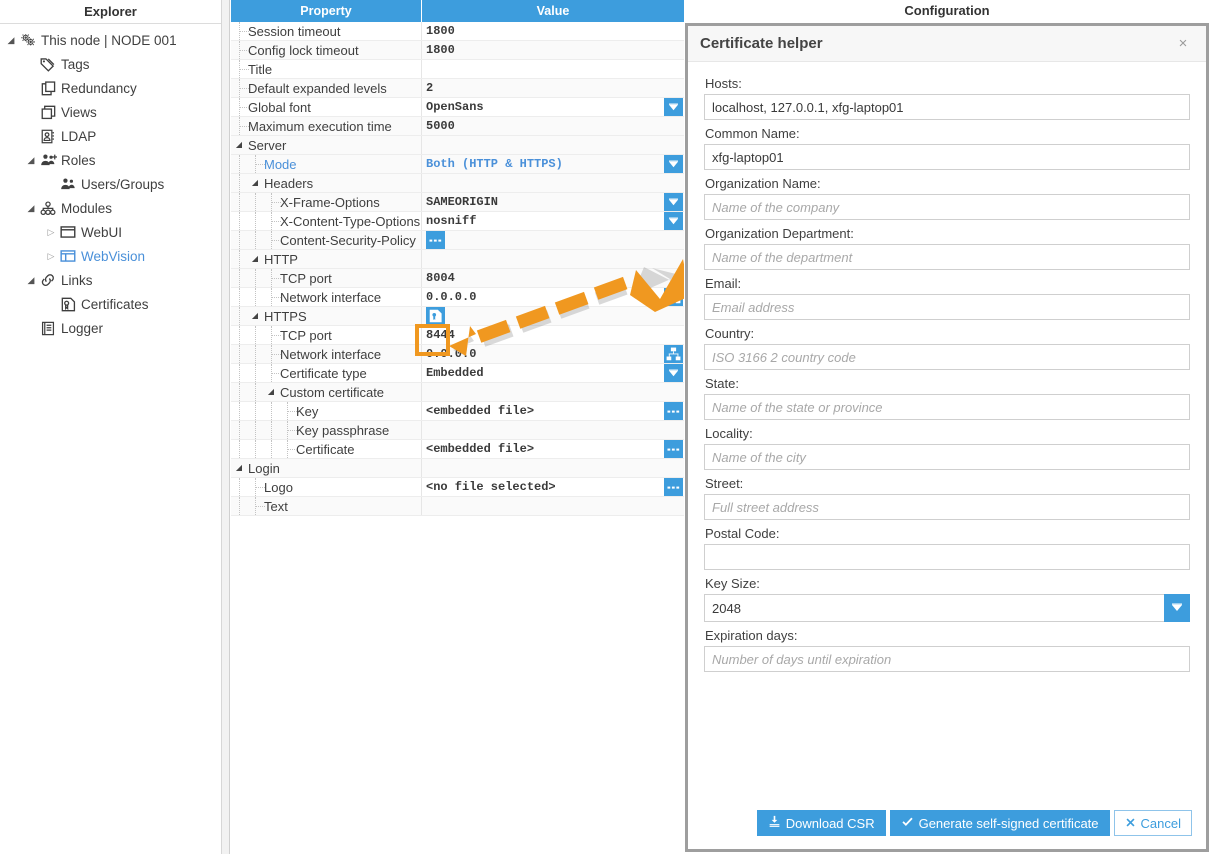 Image resolution: width=1210 pixels, height=854 pixels. I want to click on value-cell: Both (HTTP & HTTPS), so click(553, 164).